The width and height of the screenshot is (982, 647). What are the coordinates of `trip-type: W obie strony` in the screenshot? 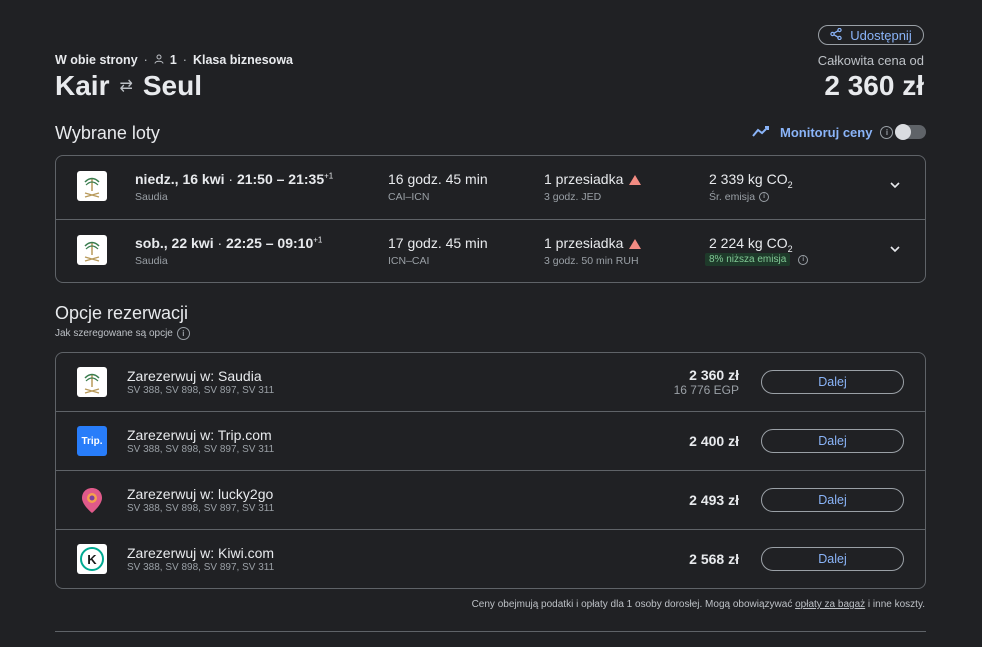 It's located at (96, 60).